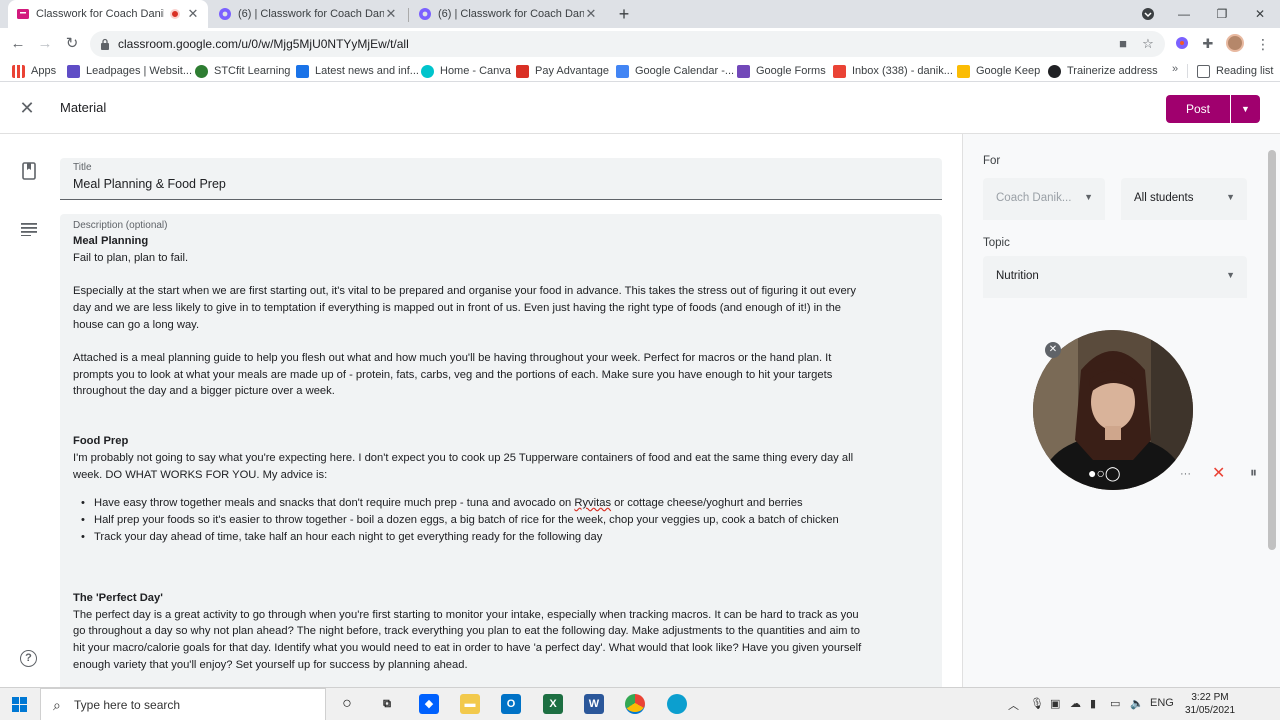  I want to click on bookmark-trainerize: Trainerize address, so click(1103, 71).